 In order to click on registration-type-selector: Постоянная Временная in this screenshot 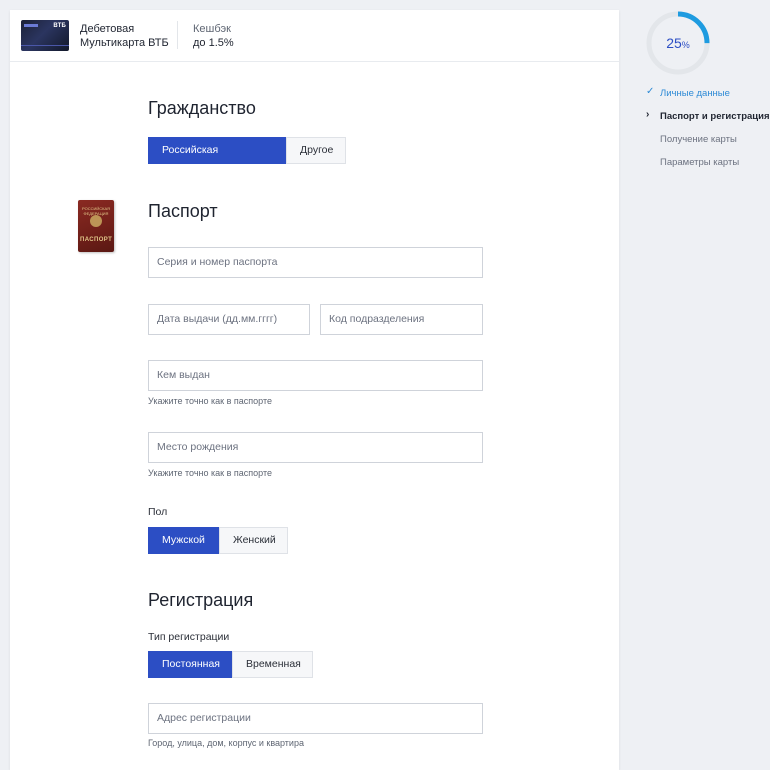, I will do `click(230, 664)`.